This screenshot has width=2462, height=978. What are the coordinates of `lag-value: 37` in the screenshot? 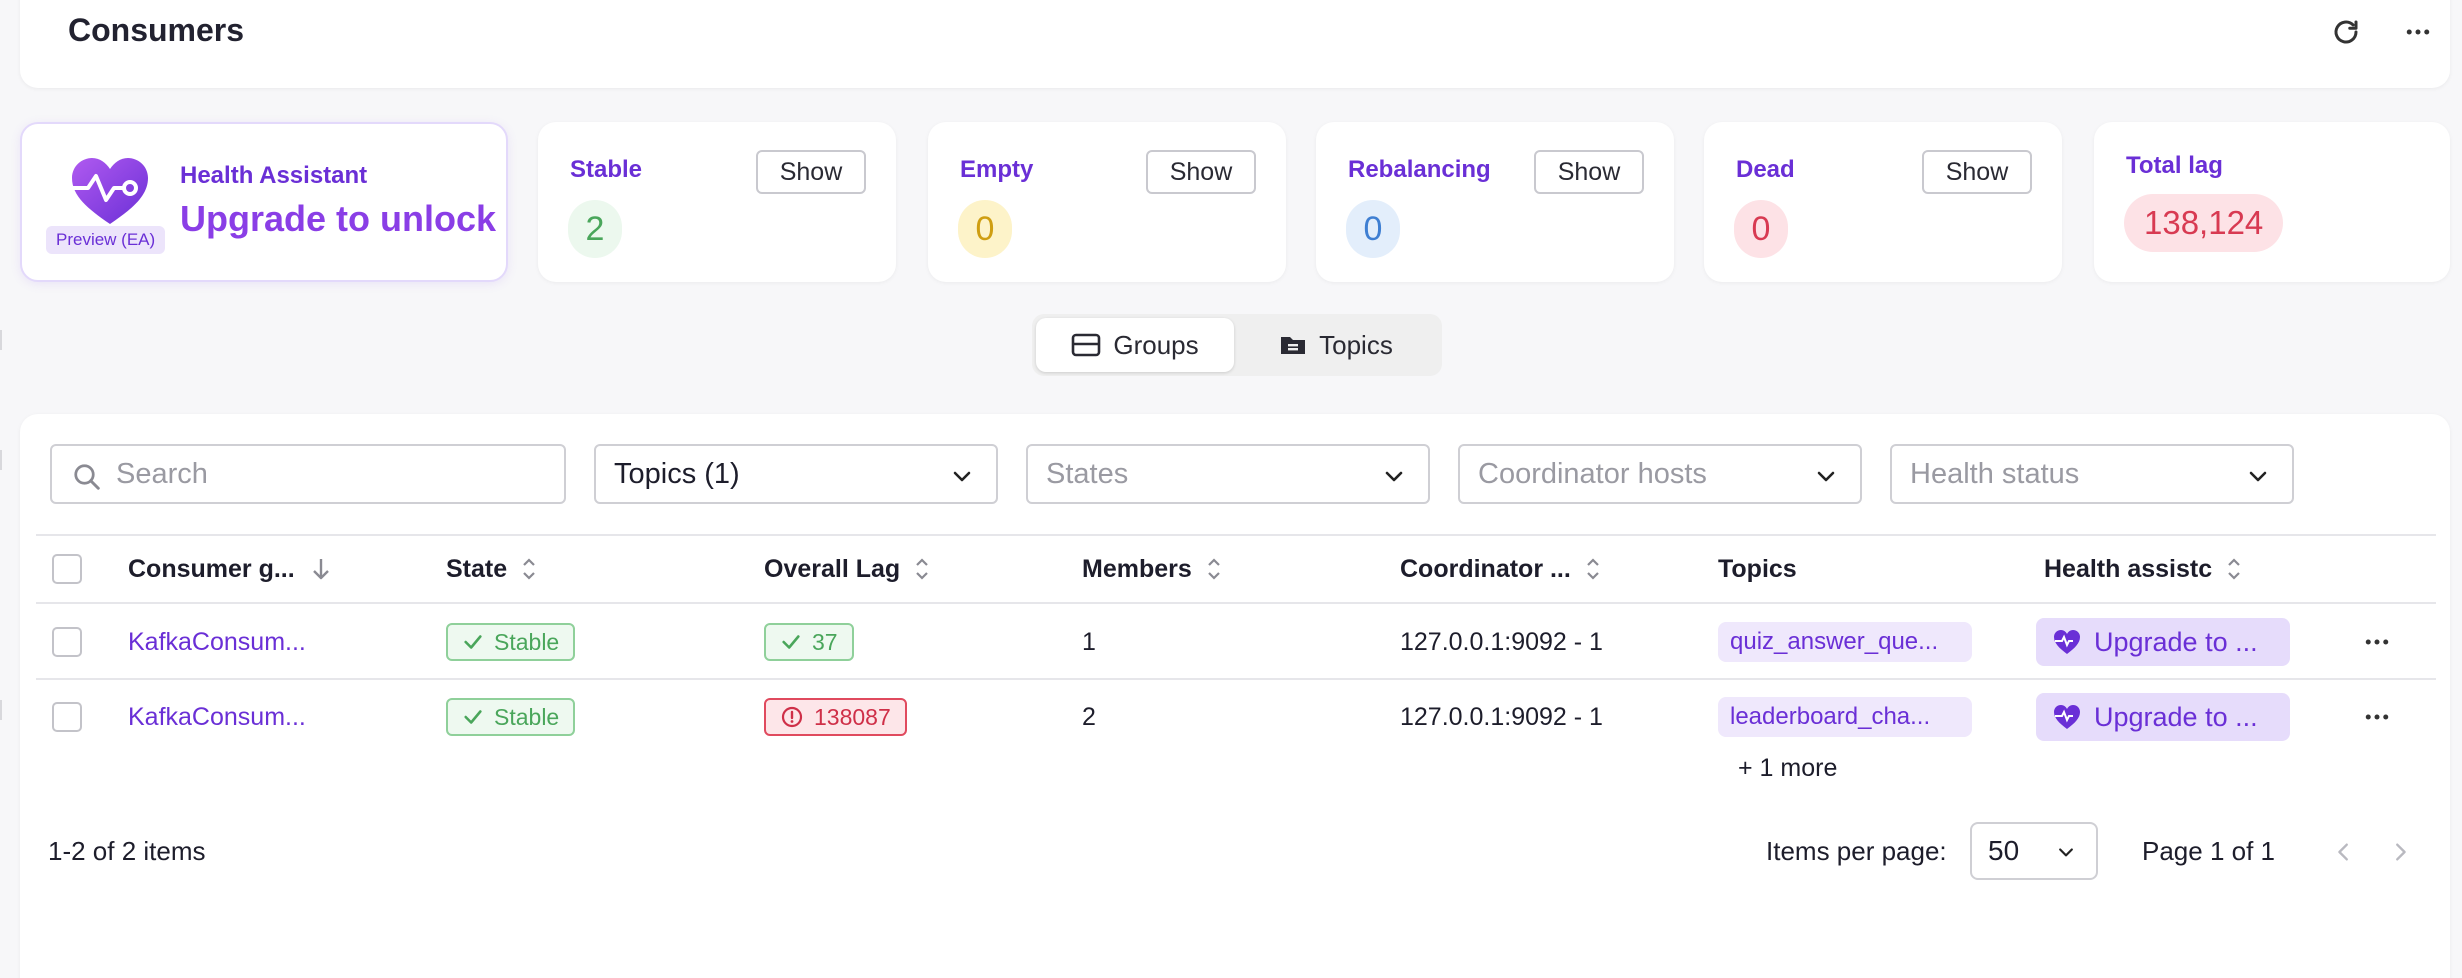 It's located at (825, 641).